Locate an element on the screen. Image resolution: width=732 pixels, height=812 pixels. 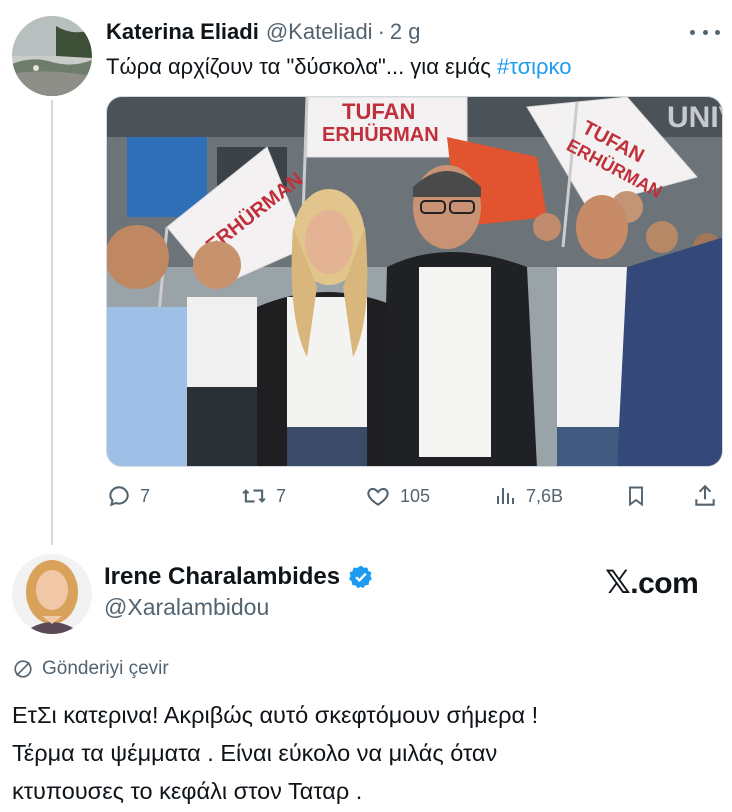
repost-button: 7 is located at coordinates (263, 496).